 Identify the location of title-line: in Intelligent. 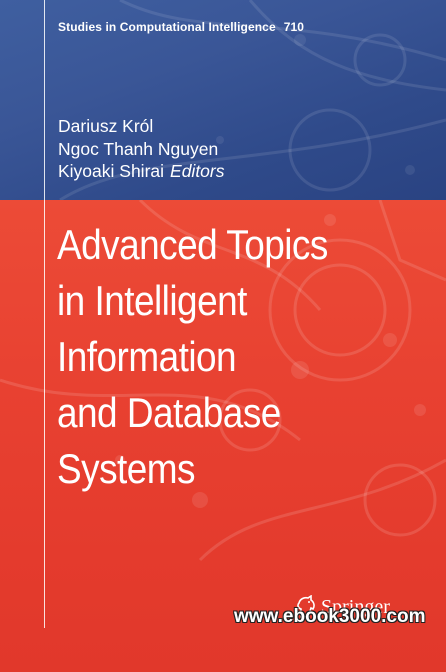
(152, 300).